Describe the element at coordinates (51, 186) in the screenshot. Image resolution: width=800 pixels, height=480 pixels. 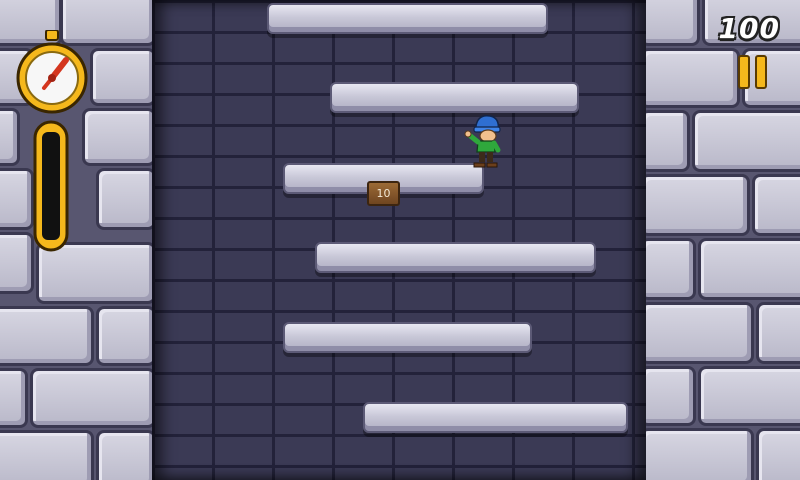
I see `combo-meter` at that location.